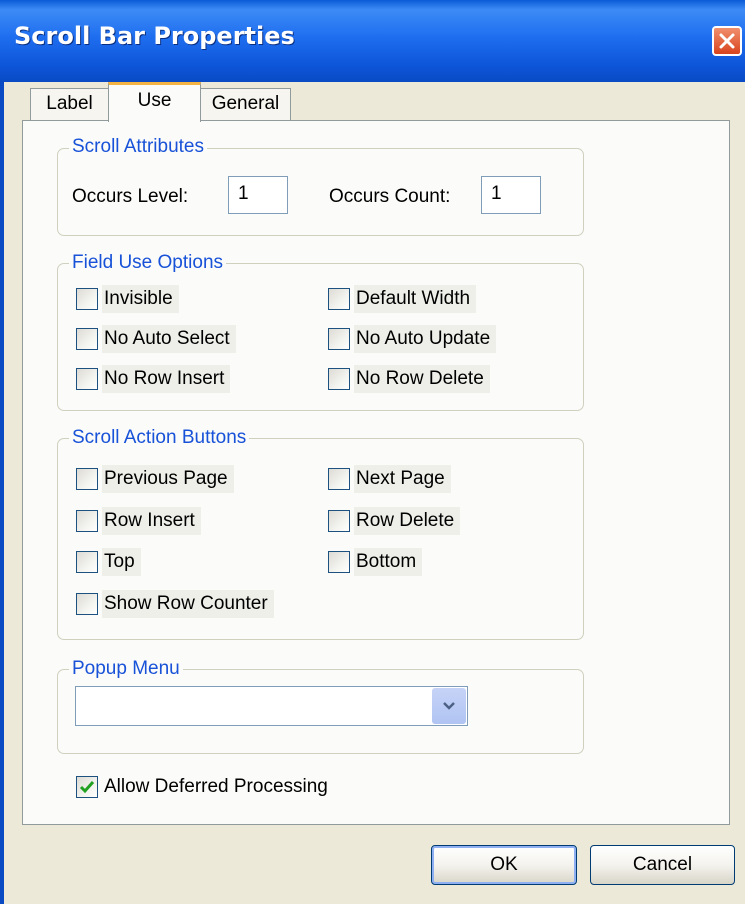  Describe the element at coordinates (2, 493) in the screenshot. I see `window-border` at that location.